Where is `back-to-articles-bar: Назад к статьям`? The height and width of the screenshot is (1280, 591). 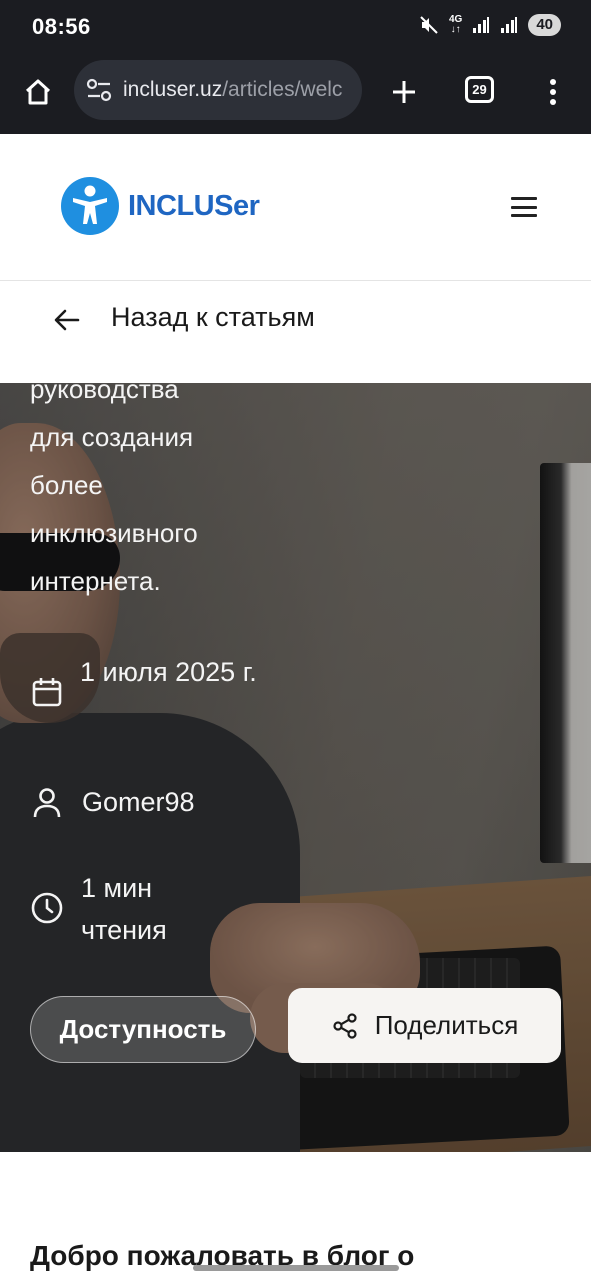 back-to-articles-bar: Назад к статьям is located at coordinates (295, 332).